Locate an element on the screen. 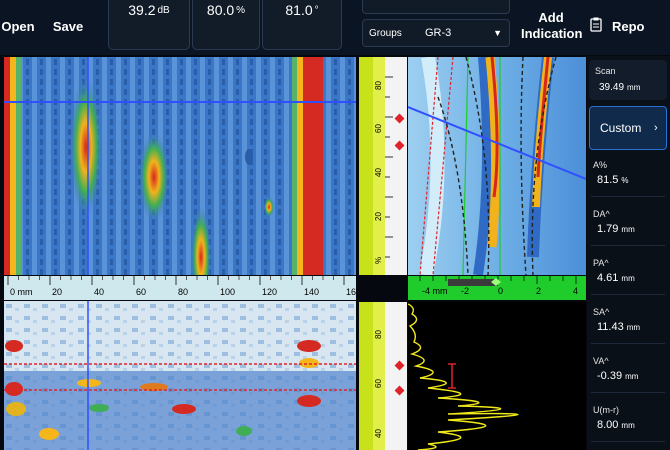 This screenshot has width=670, height=450. save-button: Save is located at coordinates (68, 26).